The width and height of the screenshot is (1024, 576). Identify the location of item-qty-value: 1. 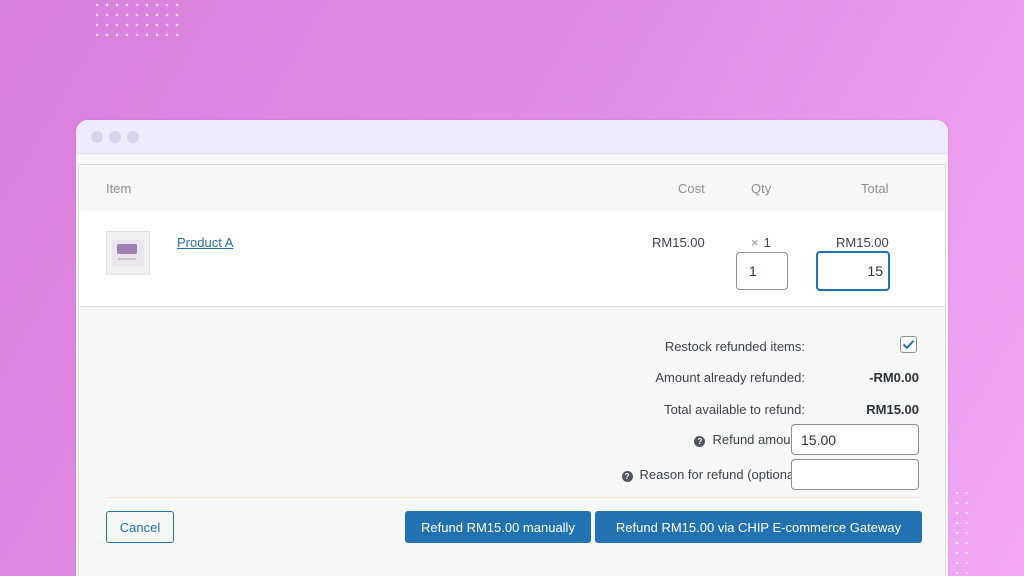
(767, 242).